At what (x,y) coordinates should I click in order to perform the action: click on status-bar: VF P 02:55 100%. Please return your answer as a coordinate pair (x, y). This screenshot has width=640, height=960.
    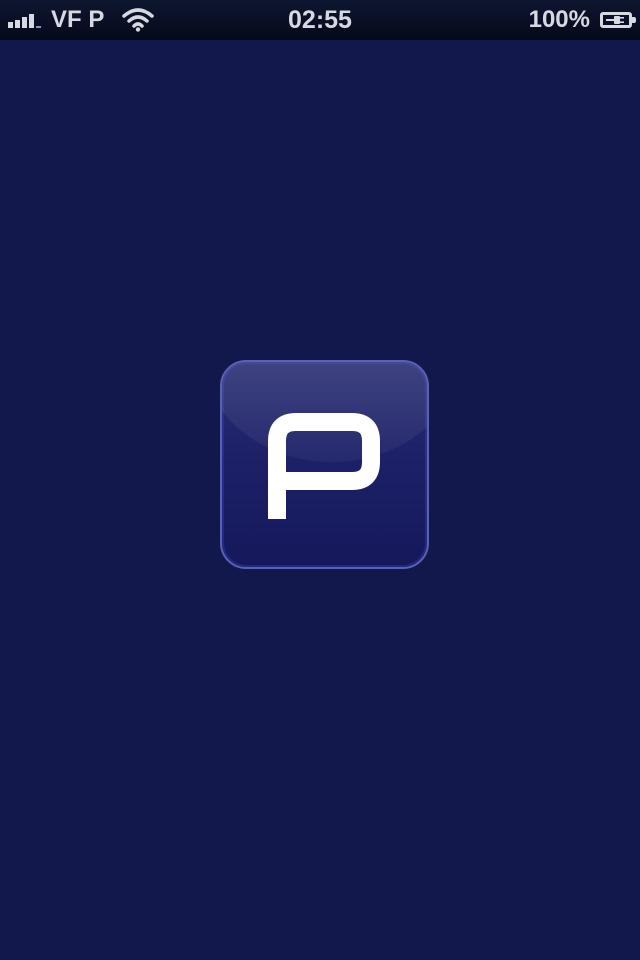
    Looking at the image, I should click on (320, 20).